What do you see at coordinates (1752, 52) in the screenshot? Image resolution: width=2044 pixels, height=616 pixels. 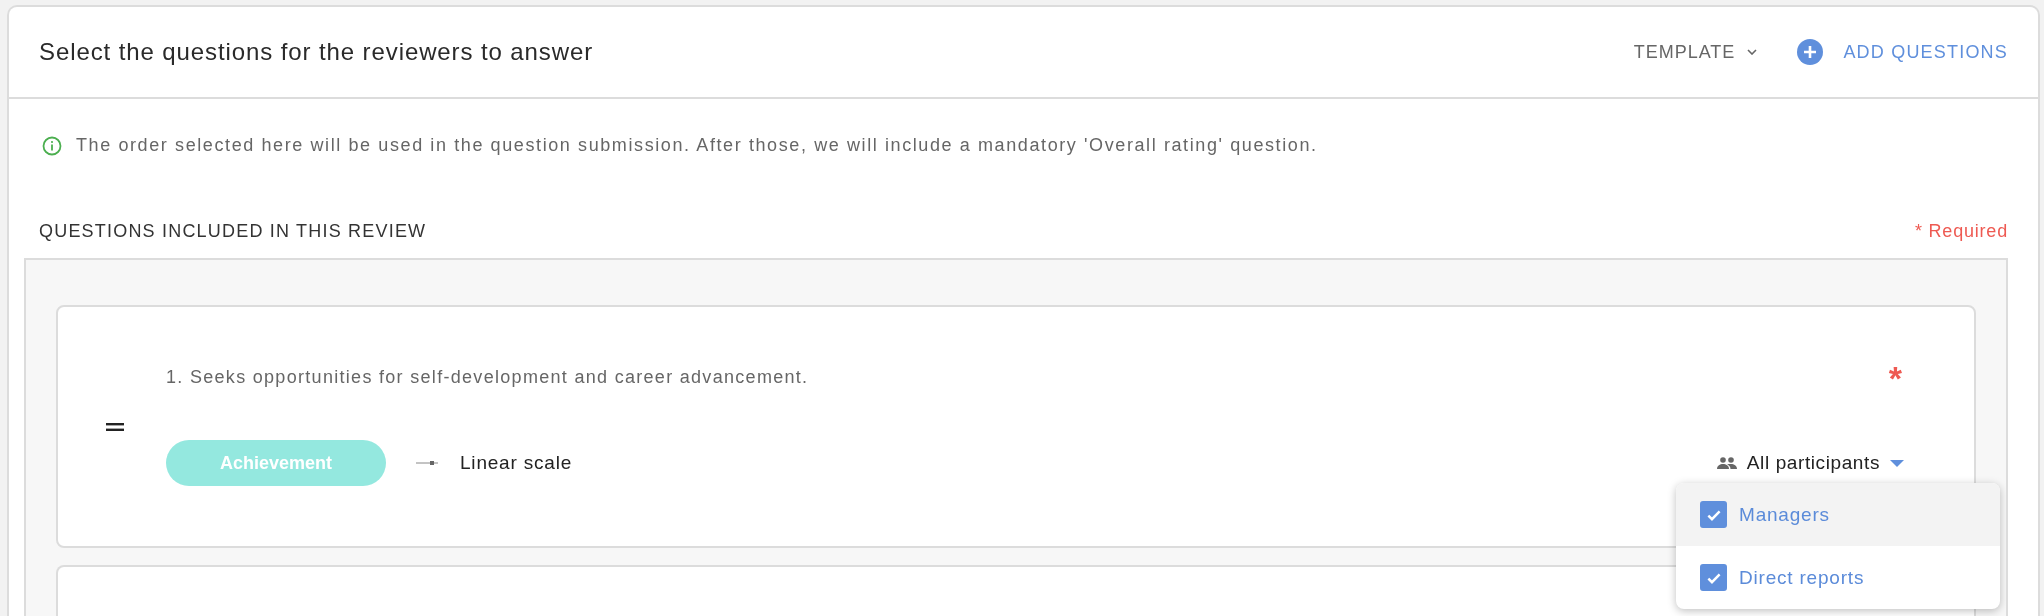 I see `chevron-down-icon` at bounding box center [1752, 52].